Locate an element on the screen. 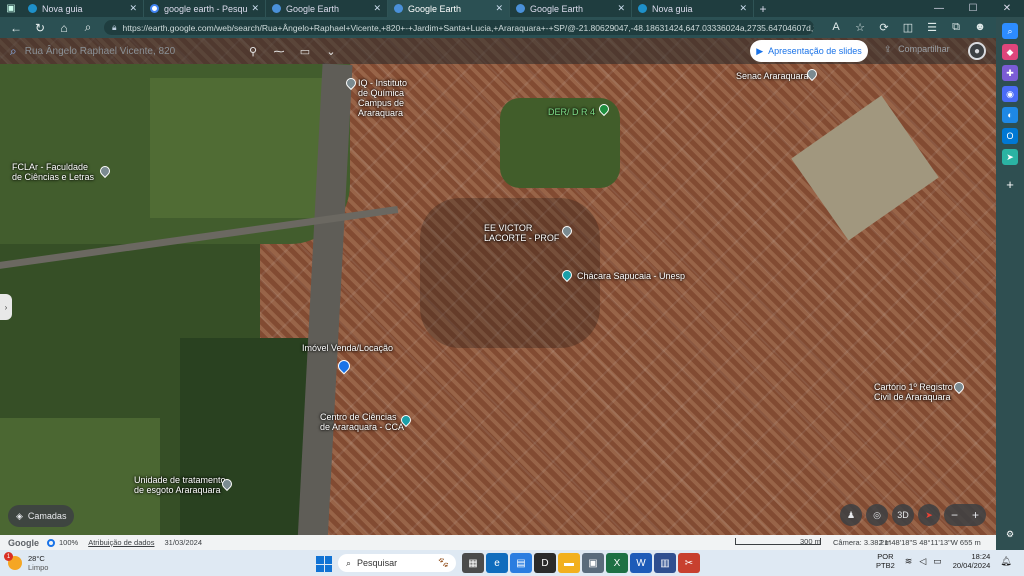  map-label-der: DER/ D R 4 is located at coordinates (571, 112).